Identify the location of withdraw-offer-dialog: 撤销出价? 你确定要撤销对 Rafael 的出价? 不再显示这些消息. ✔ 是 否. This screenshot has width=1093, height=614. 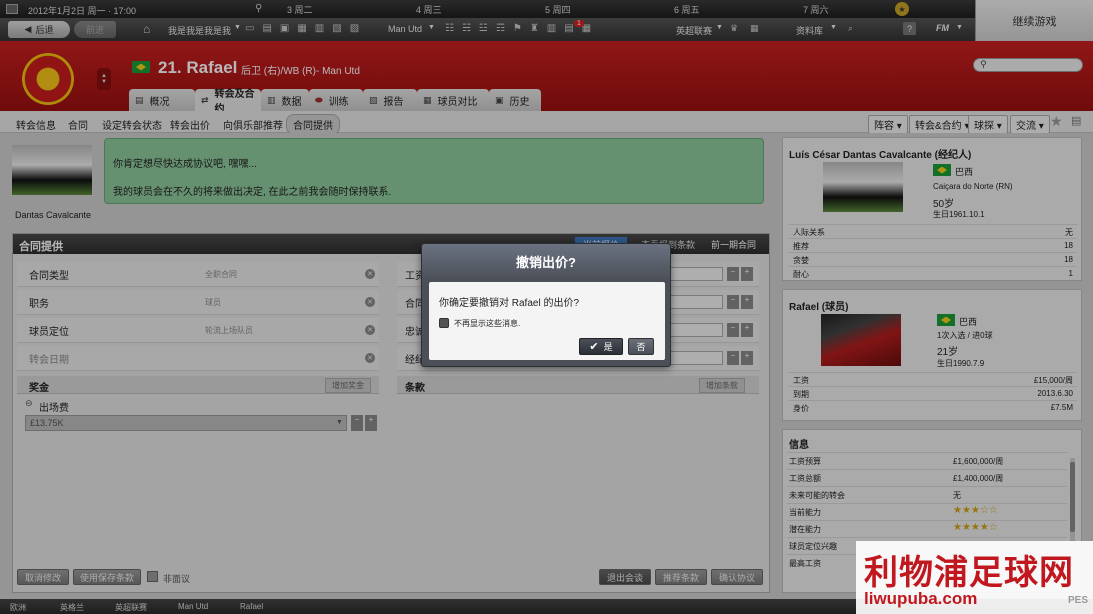
(546, 305).